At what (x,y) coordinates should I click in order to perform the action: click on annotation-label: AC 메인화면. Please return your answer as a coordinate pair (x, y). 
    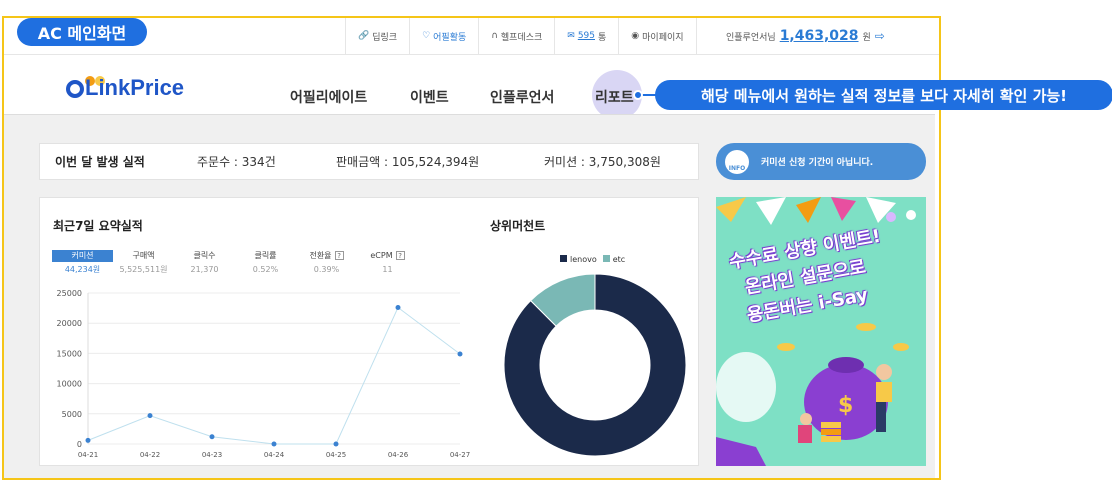
    Looking at the image, I should click on (82, 32).